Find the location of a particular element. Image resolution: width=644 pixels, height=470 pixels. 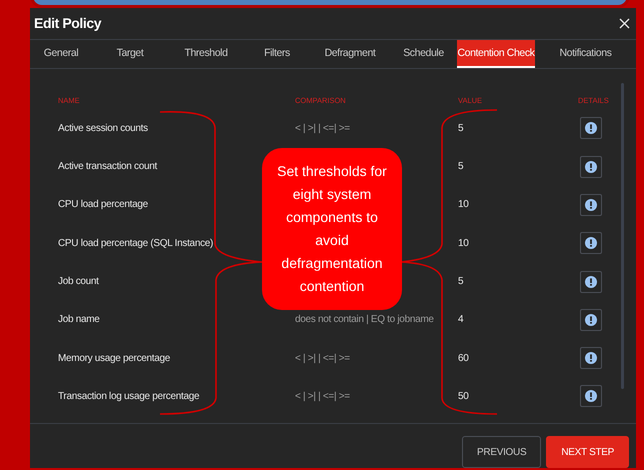

previous-button: PREVIOUS is located at coordinates (502, 452).